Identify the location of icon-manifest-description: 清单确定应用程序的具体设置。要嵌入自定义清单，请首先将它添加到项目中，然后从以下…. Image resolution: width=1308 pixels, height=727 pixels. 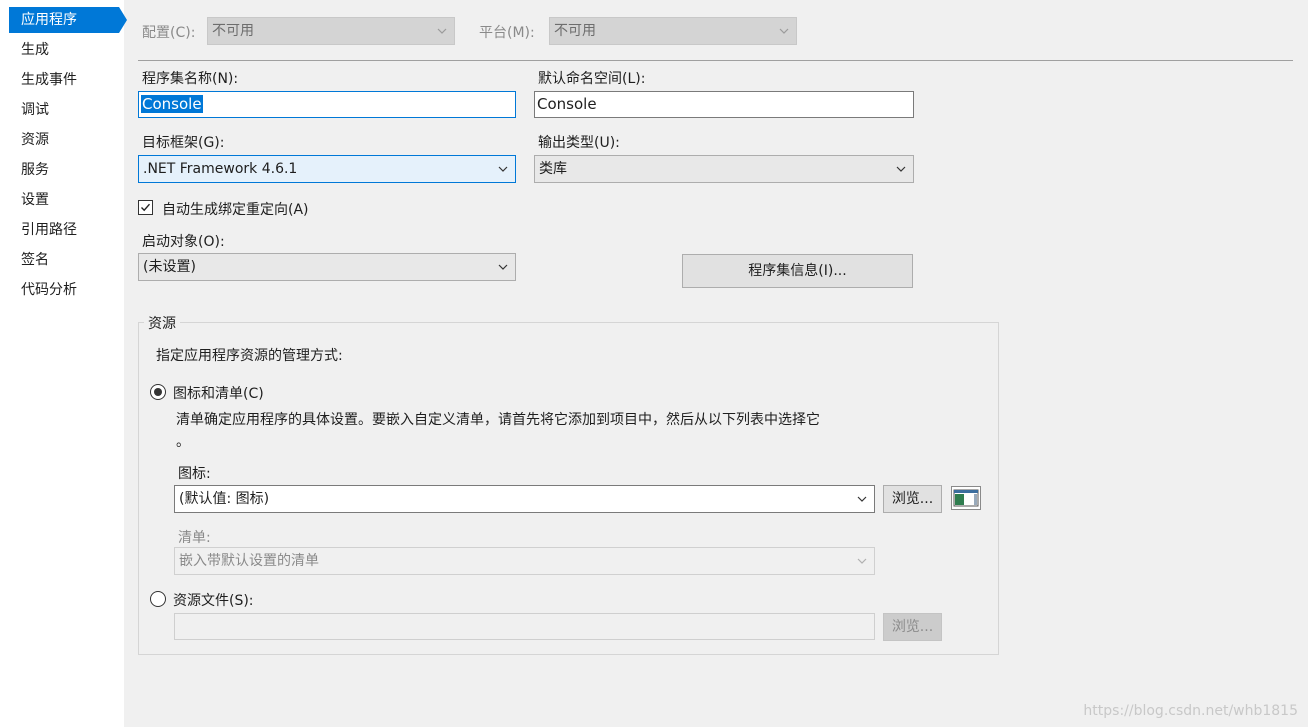
(498, 420).